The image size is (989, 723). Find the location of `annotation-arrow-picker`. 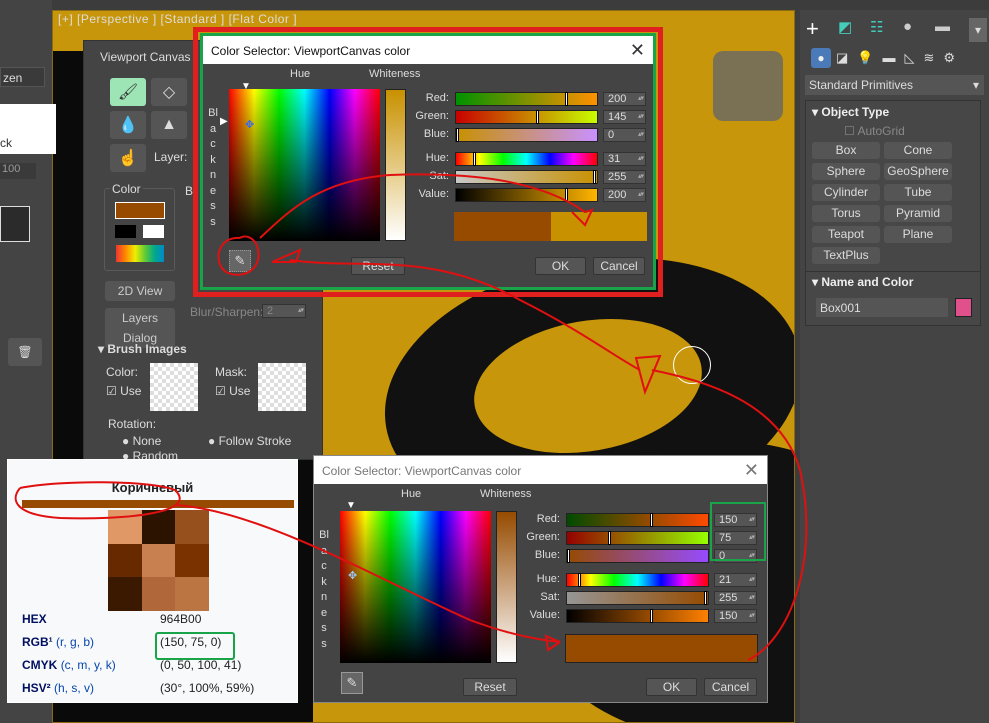

annotation-arrow-picker is located at coordinates (426, 206).